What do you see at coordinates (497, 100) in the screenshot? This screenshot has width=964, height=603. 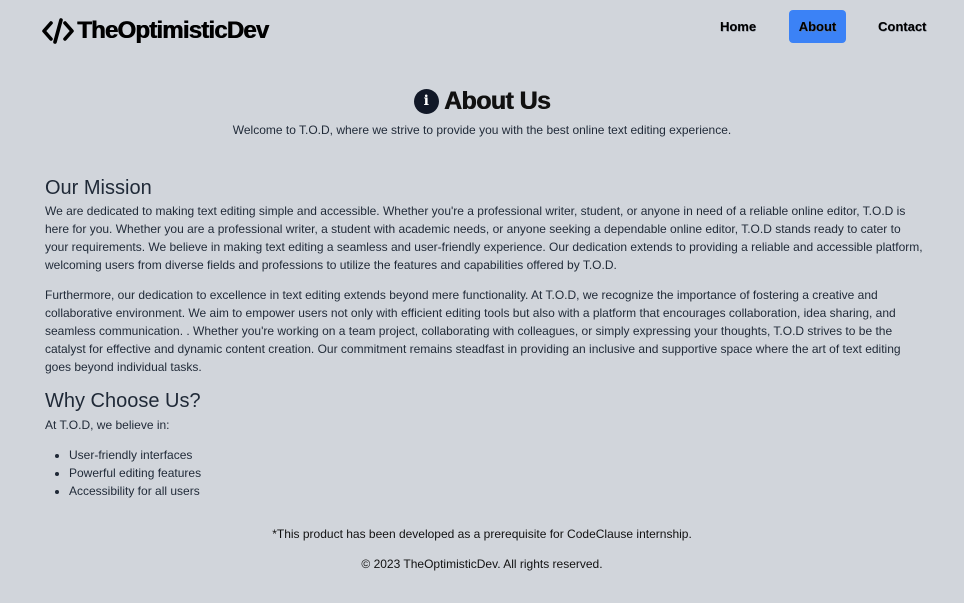 I see `page-title: About Us` at bounding box center [497, 100].